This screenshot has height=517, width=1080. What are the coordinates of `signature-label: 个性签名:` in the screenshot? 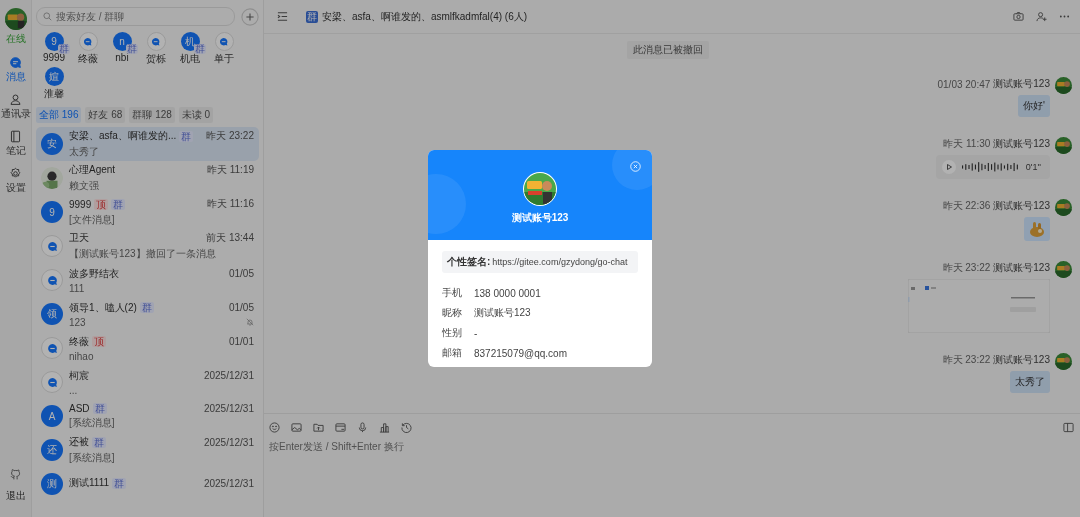 It's located at (469, 262).